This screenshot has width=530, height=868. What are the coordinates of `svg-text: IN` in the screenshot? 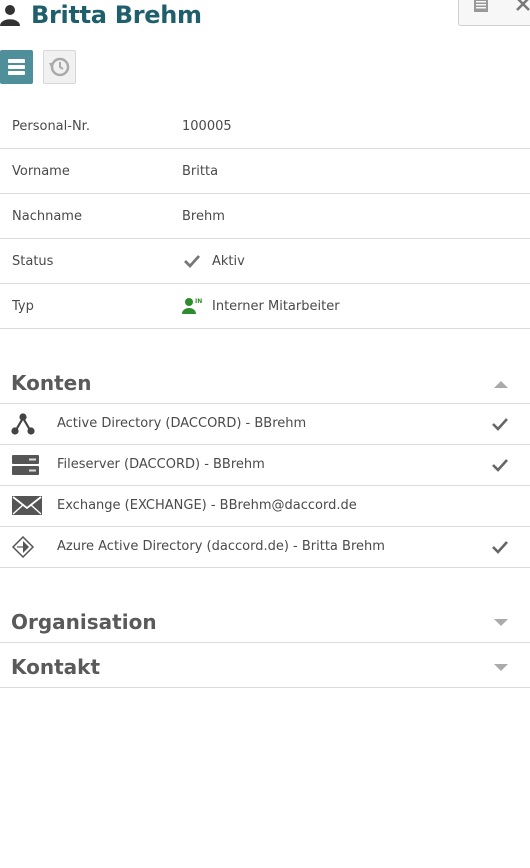 It's located at (198, 301).